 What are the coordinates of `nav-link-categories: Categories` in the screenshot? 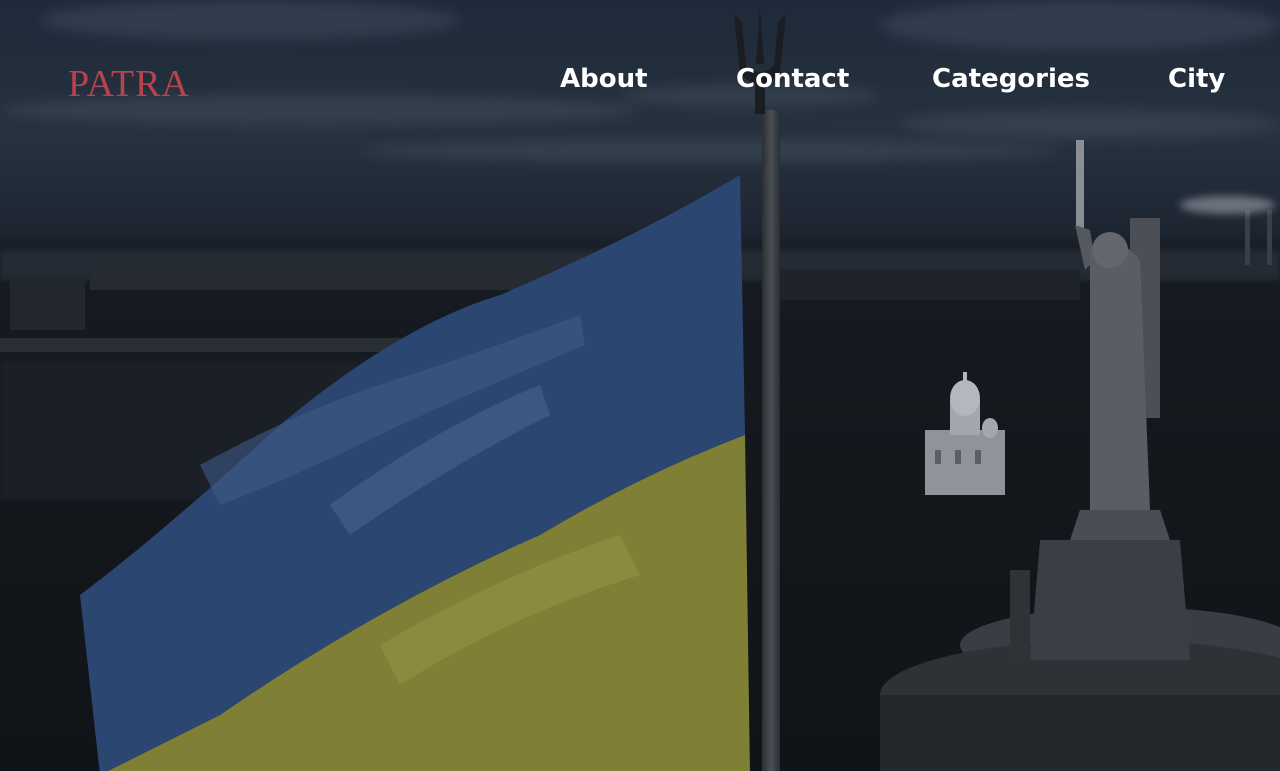 It's located at (1011, 79).